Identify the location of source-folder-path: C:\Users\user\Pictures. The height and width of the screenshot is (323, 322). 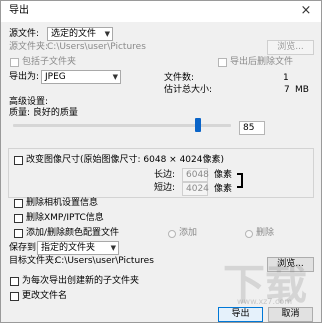
(96, 47).